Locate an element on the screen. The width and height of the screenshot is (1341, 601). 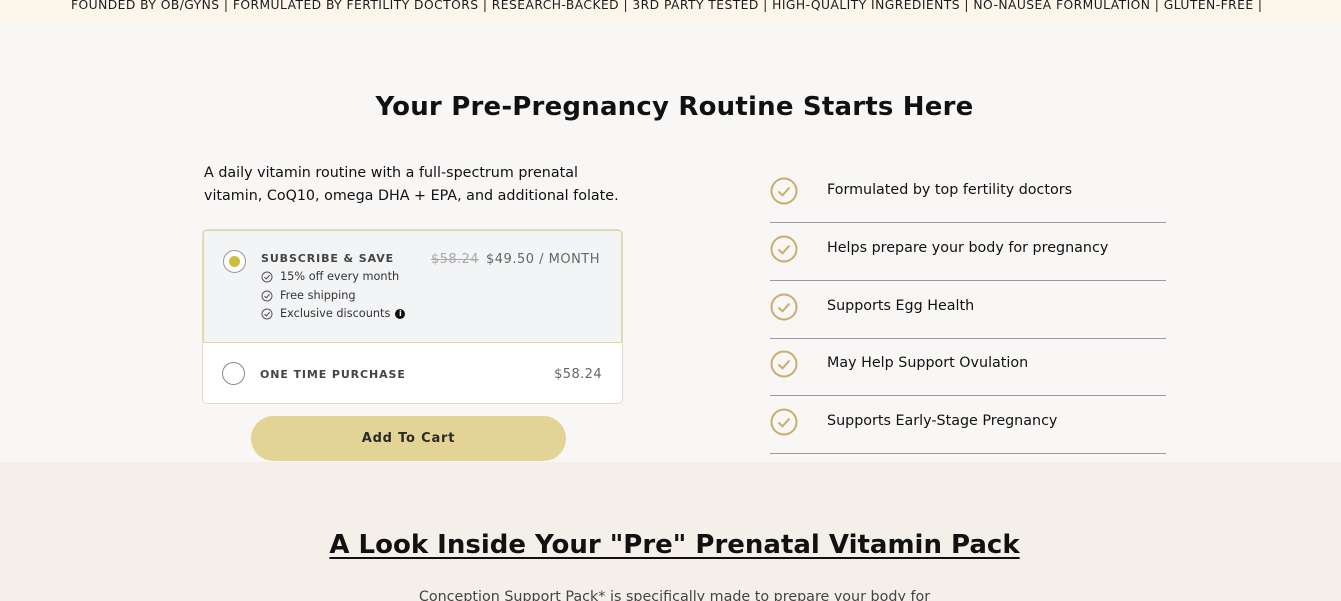
perk-label: Free shipping is located at coordinates (318, 295).